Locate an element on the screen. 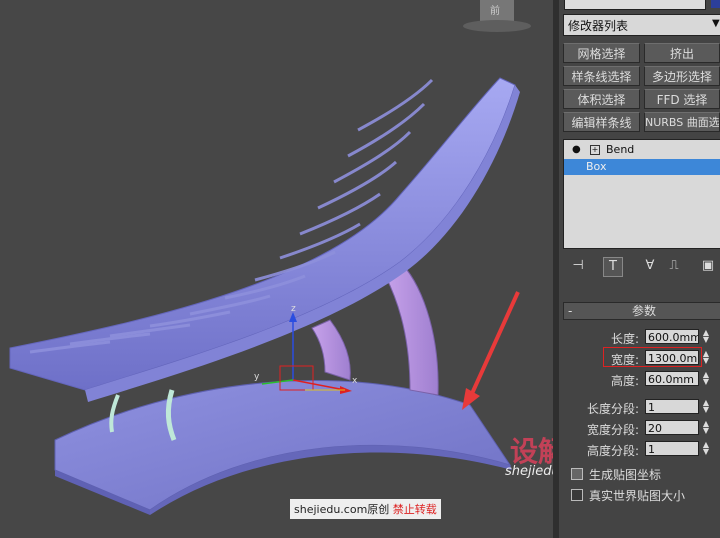 Image resolution: width=720 pixels, height=538 pixels. modifier-list-dropdown: 修改器列表 ▼ is located at coordinates (641, 25).